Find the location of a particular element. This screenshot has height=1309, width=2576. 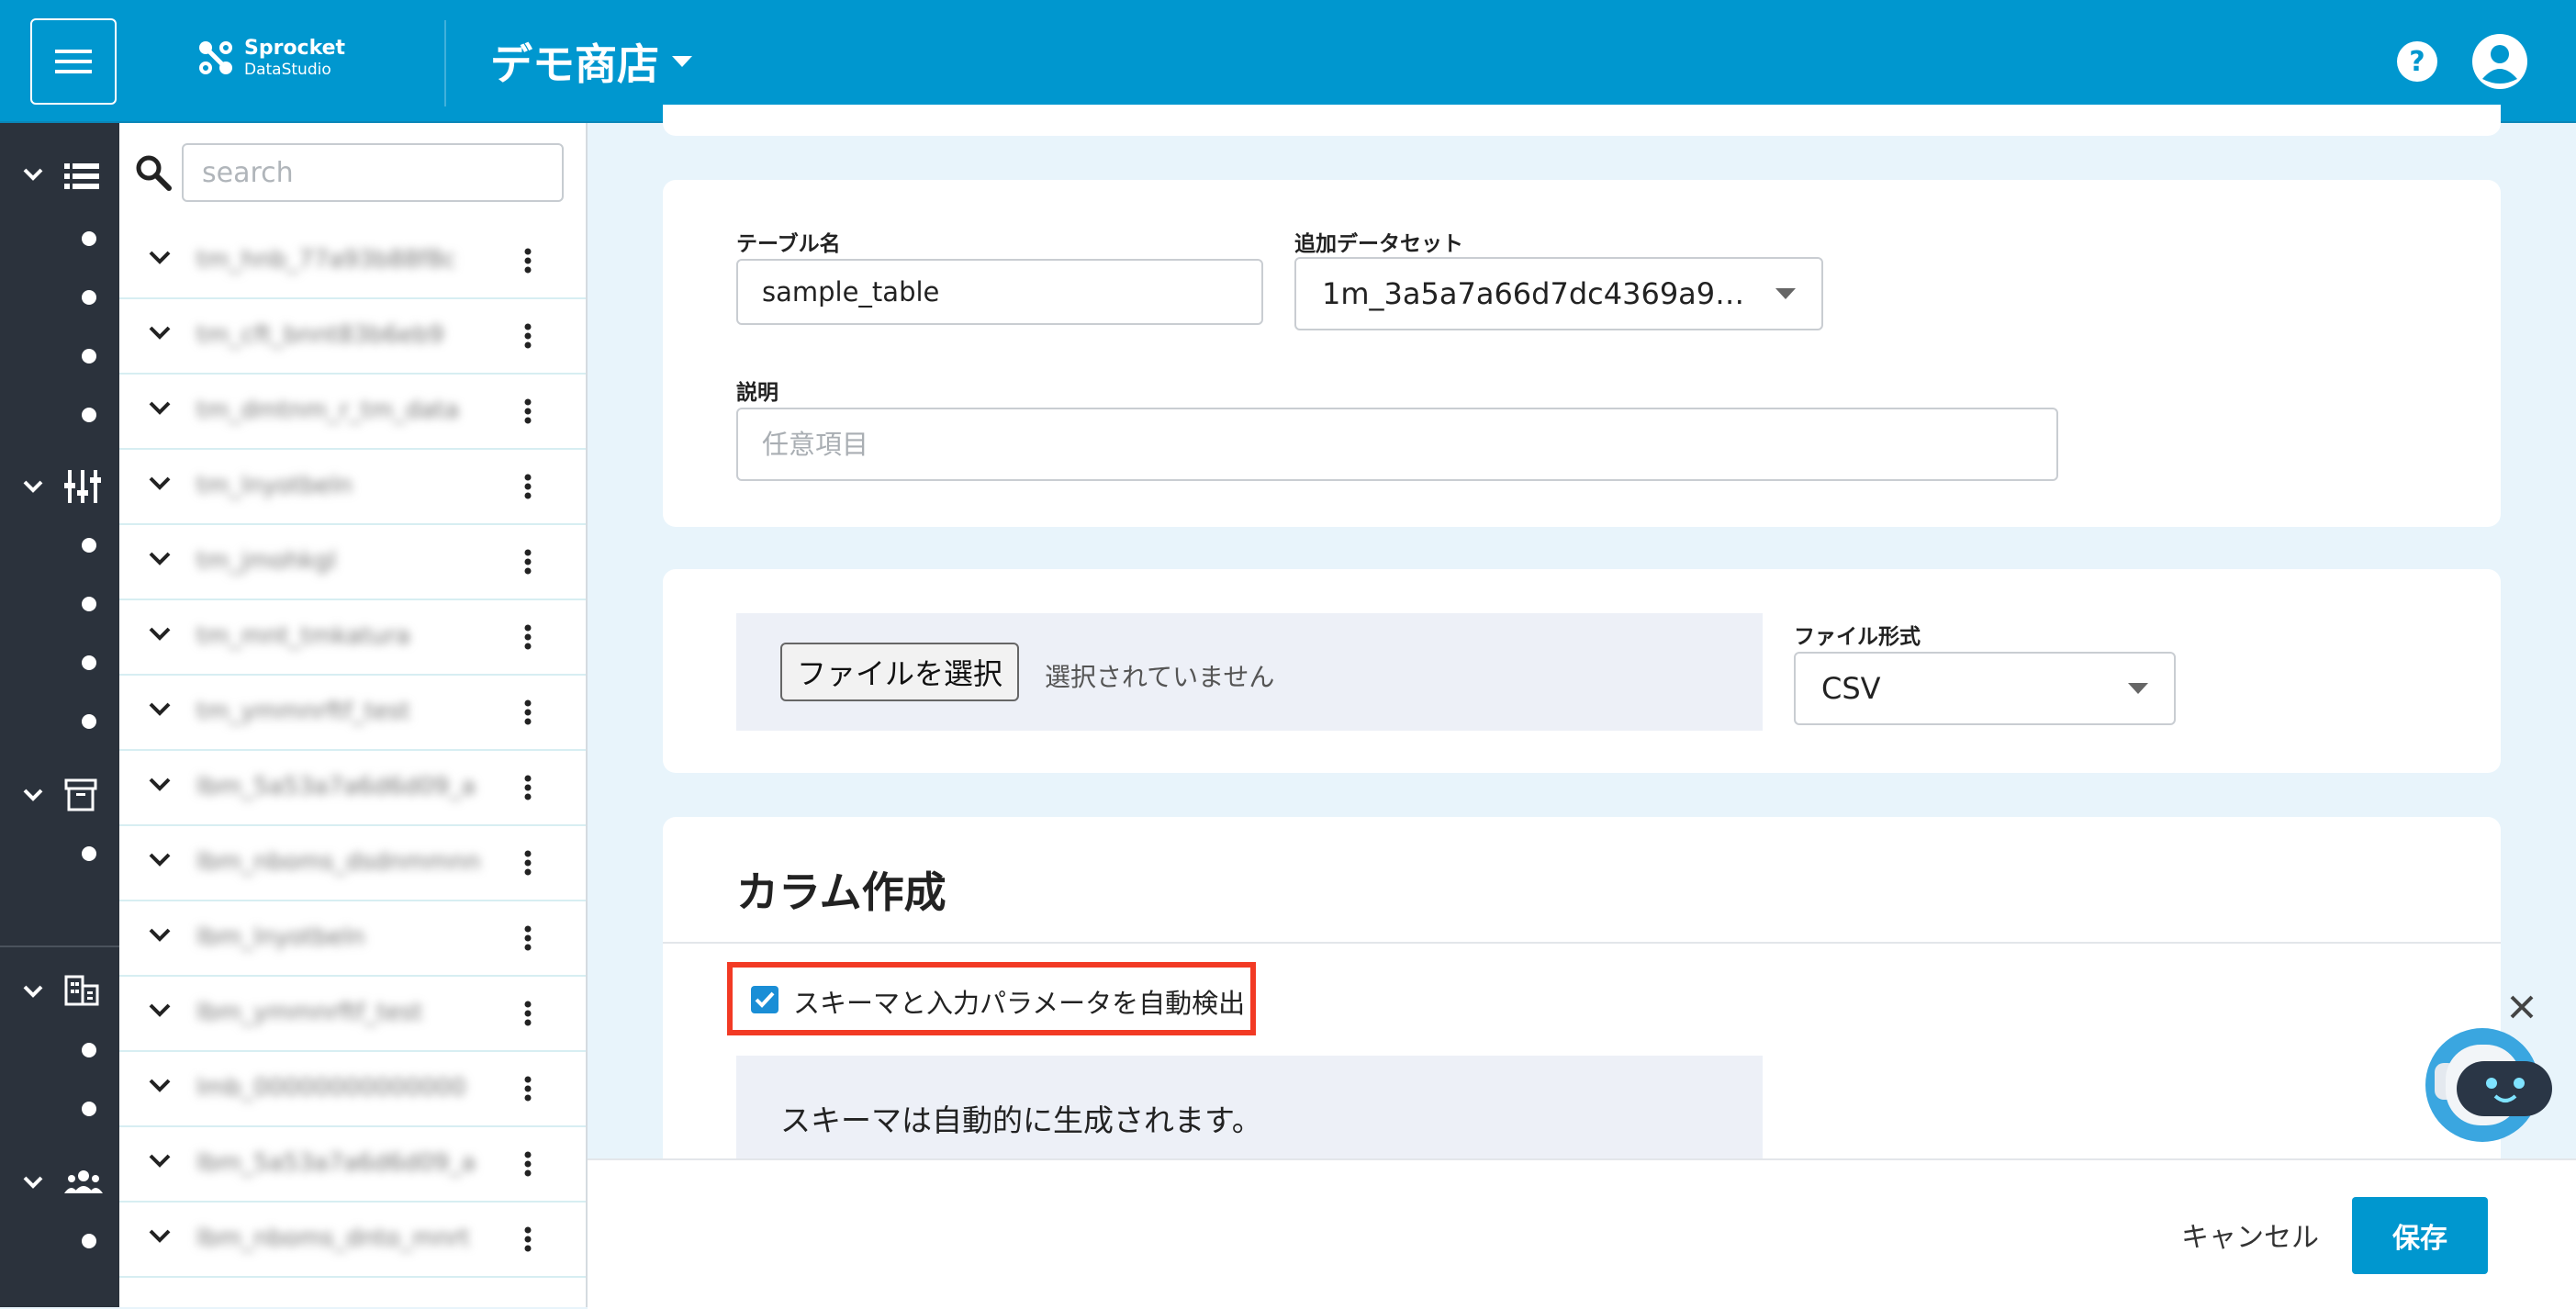

tree-row: tm_mnt_tmkatura is located at coordinates (352, 638).